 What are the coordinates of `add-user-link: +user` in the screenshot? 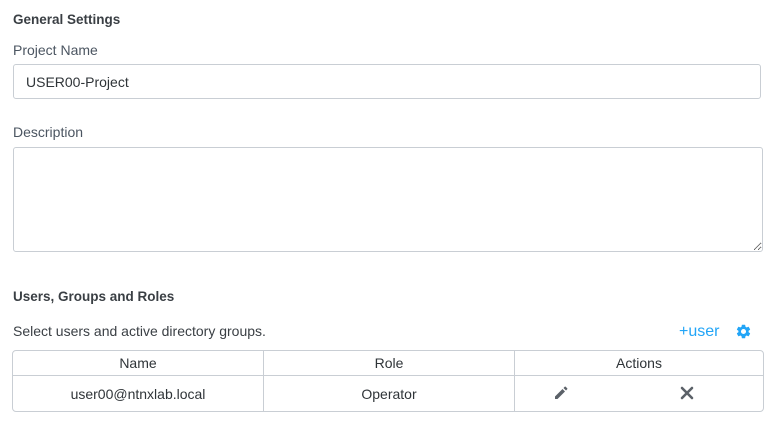 It's located at (699, 332).